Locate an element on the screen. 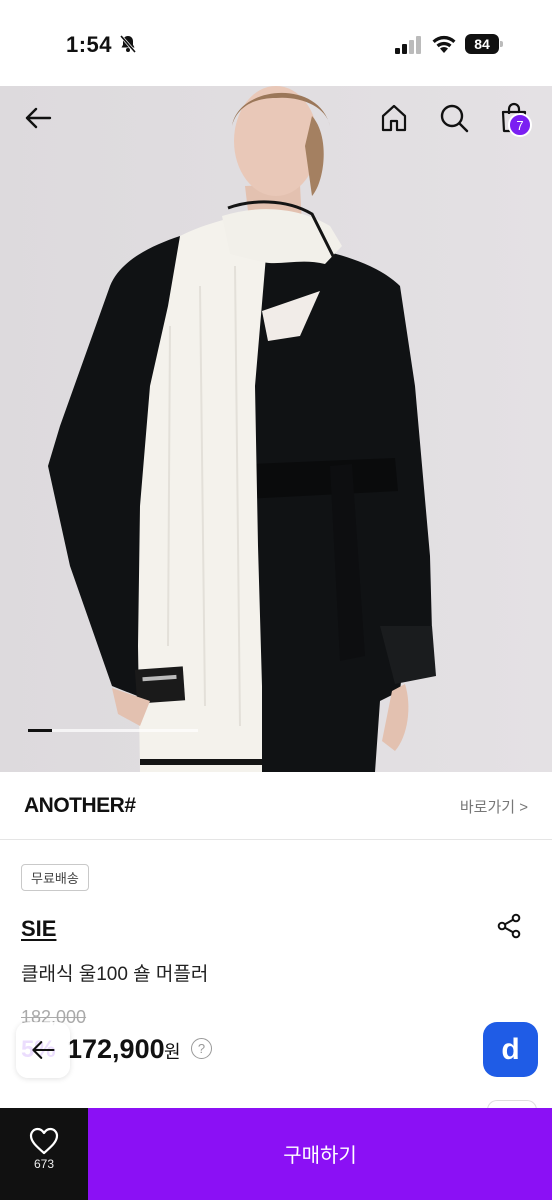 The height and width of the screenshot is (1200, 552). battery-tip is located at coordinates (501, 44).